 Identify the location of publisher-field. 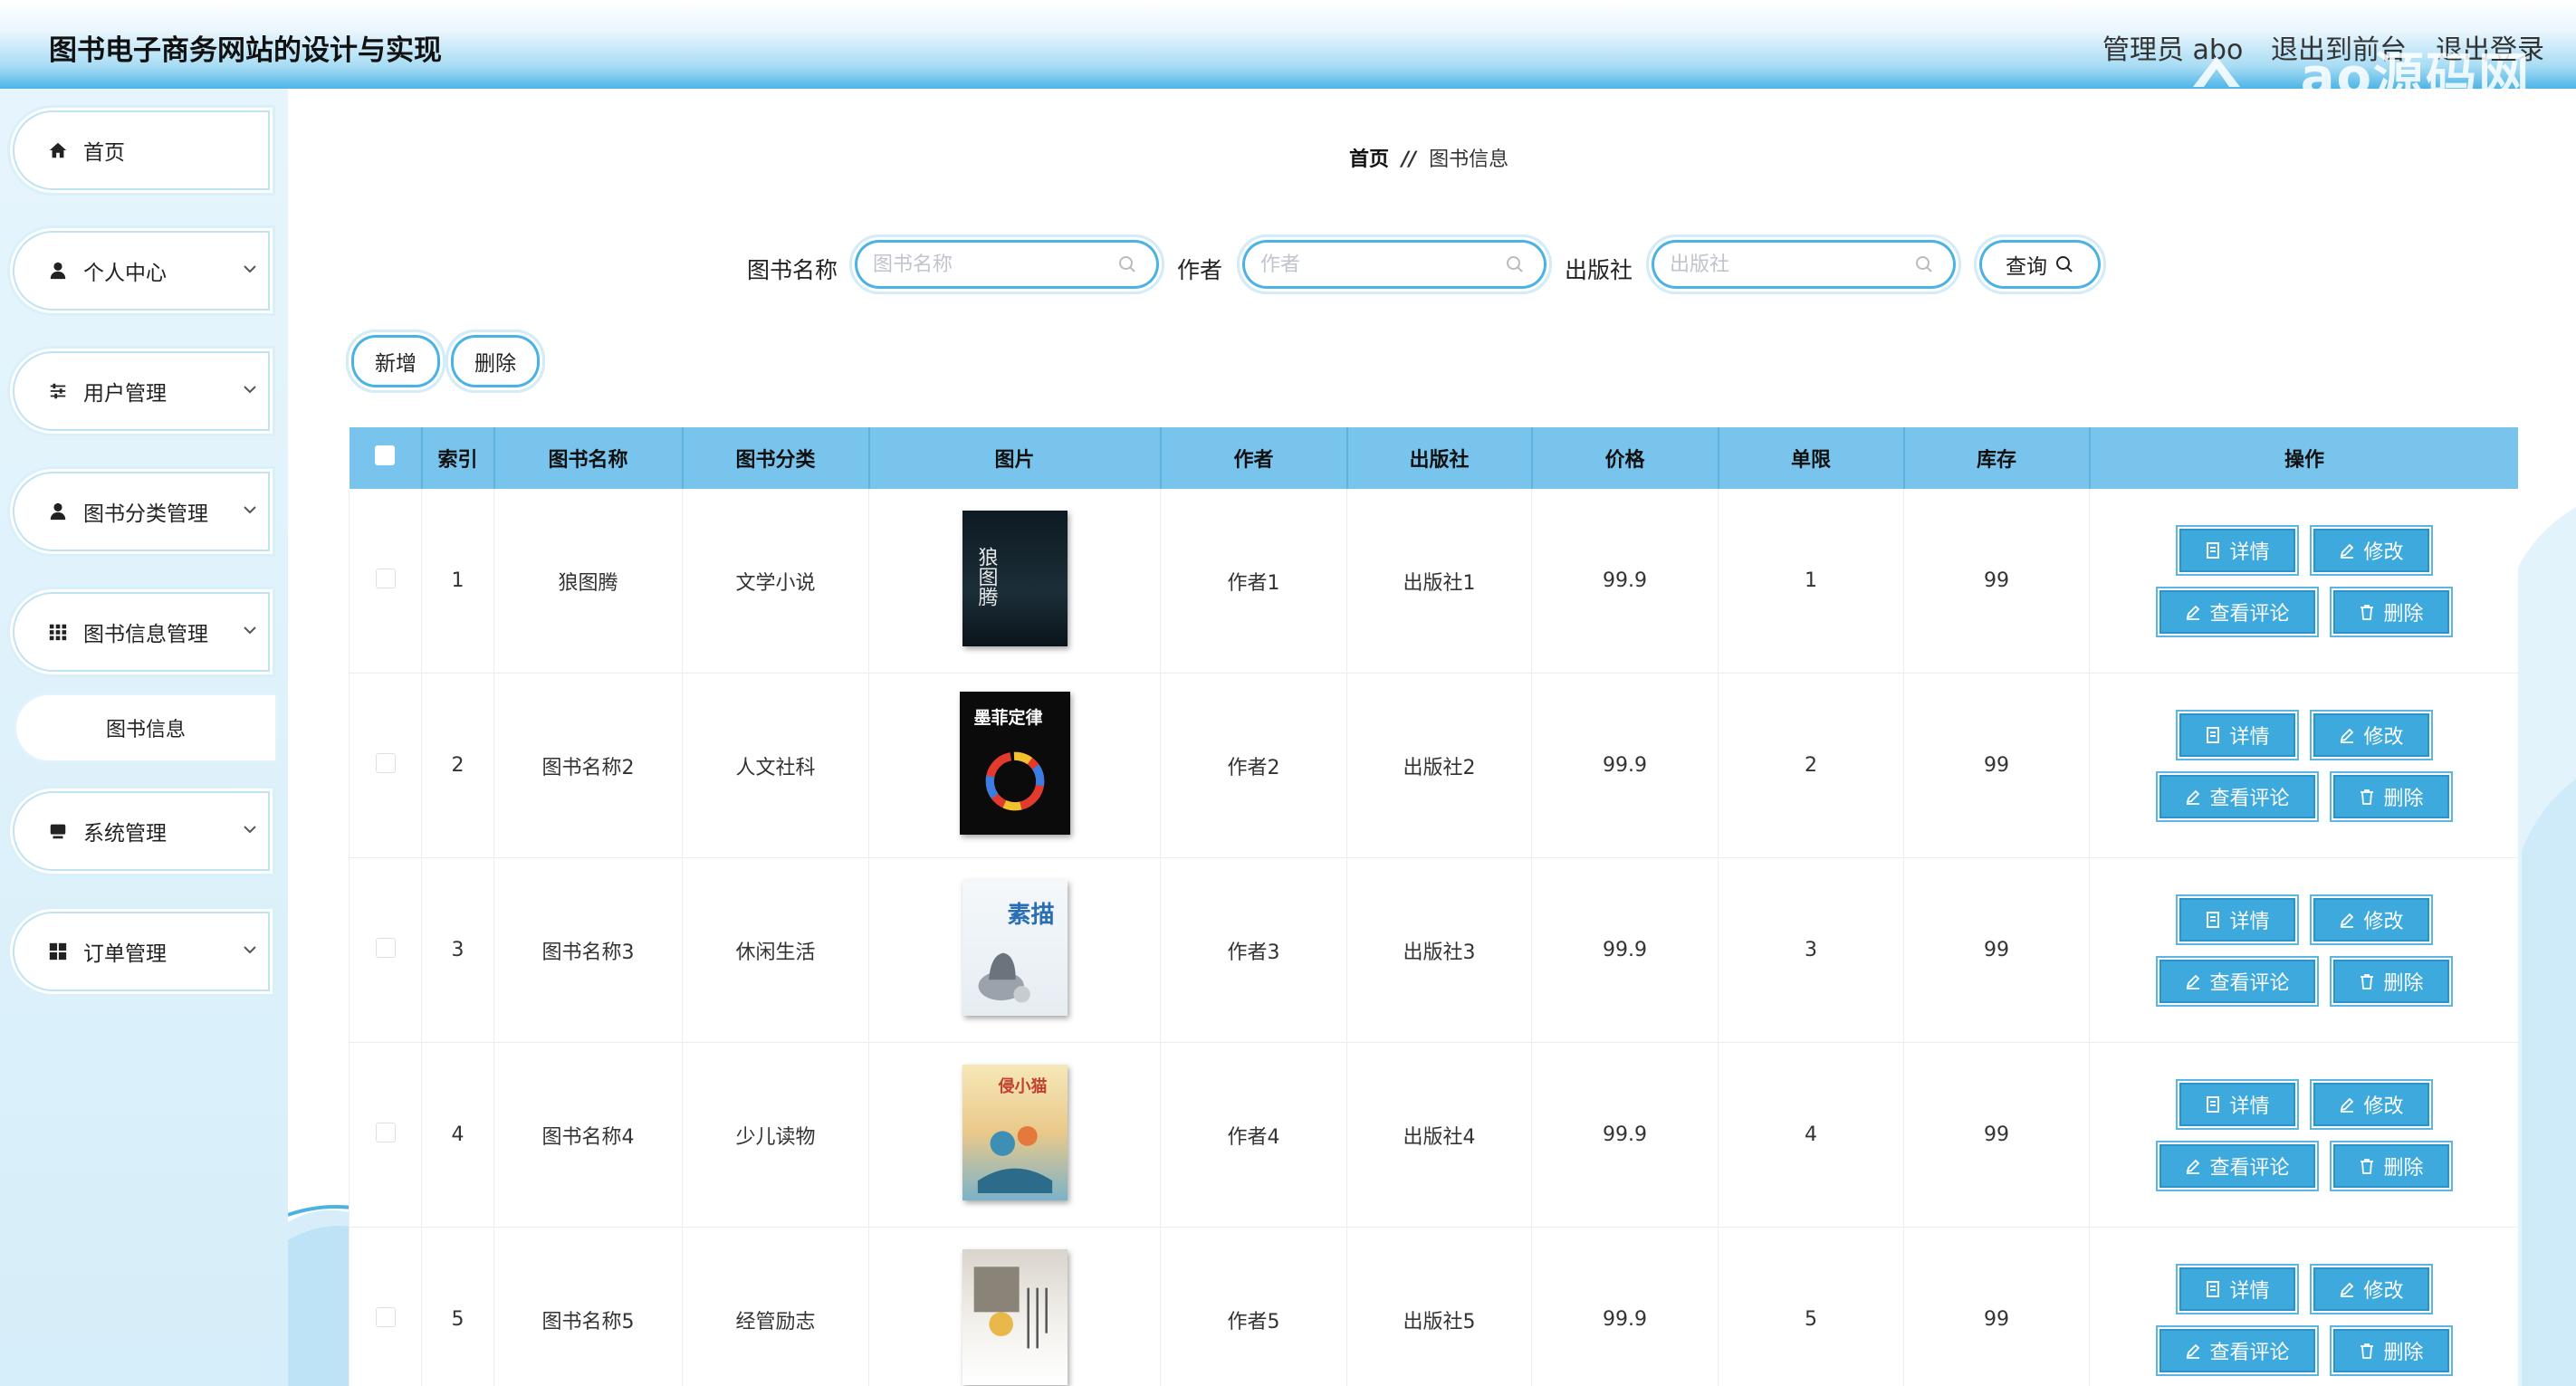
(1803, 264).